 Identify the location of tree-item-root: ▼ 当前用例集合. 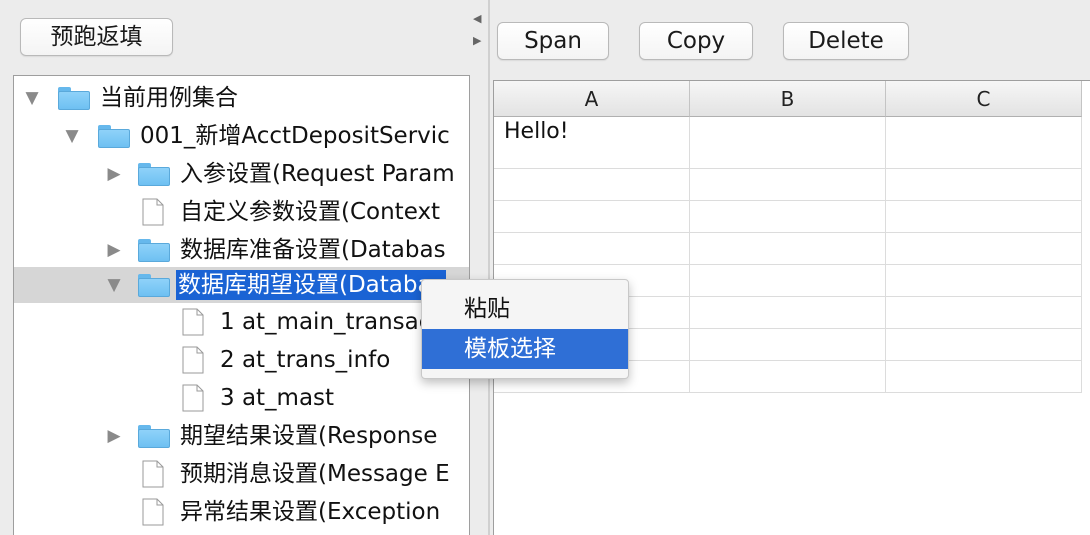
(241, 98).